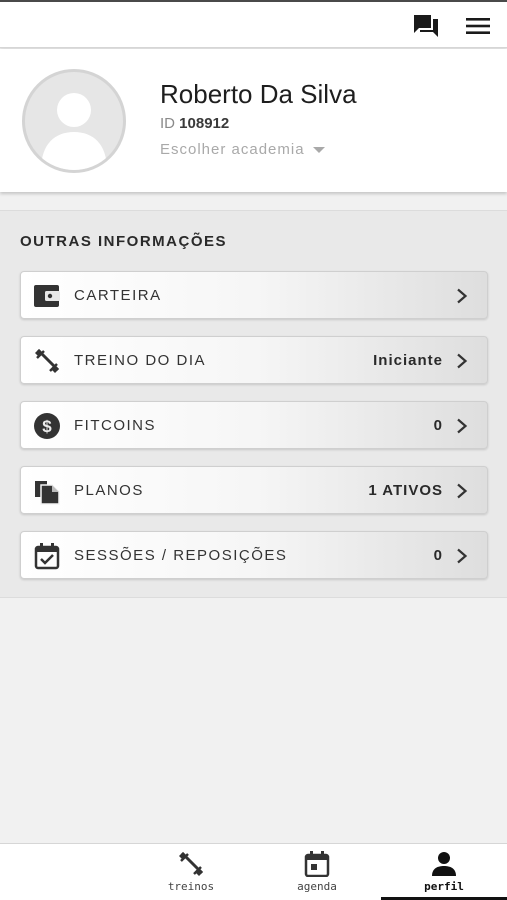 The image size is (507, 900). Describe the element at coordinates (118, 295) in the screenshot. I see `list-item-label: CARTEIRA` at that location.